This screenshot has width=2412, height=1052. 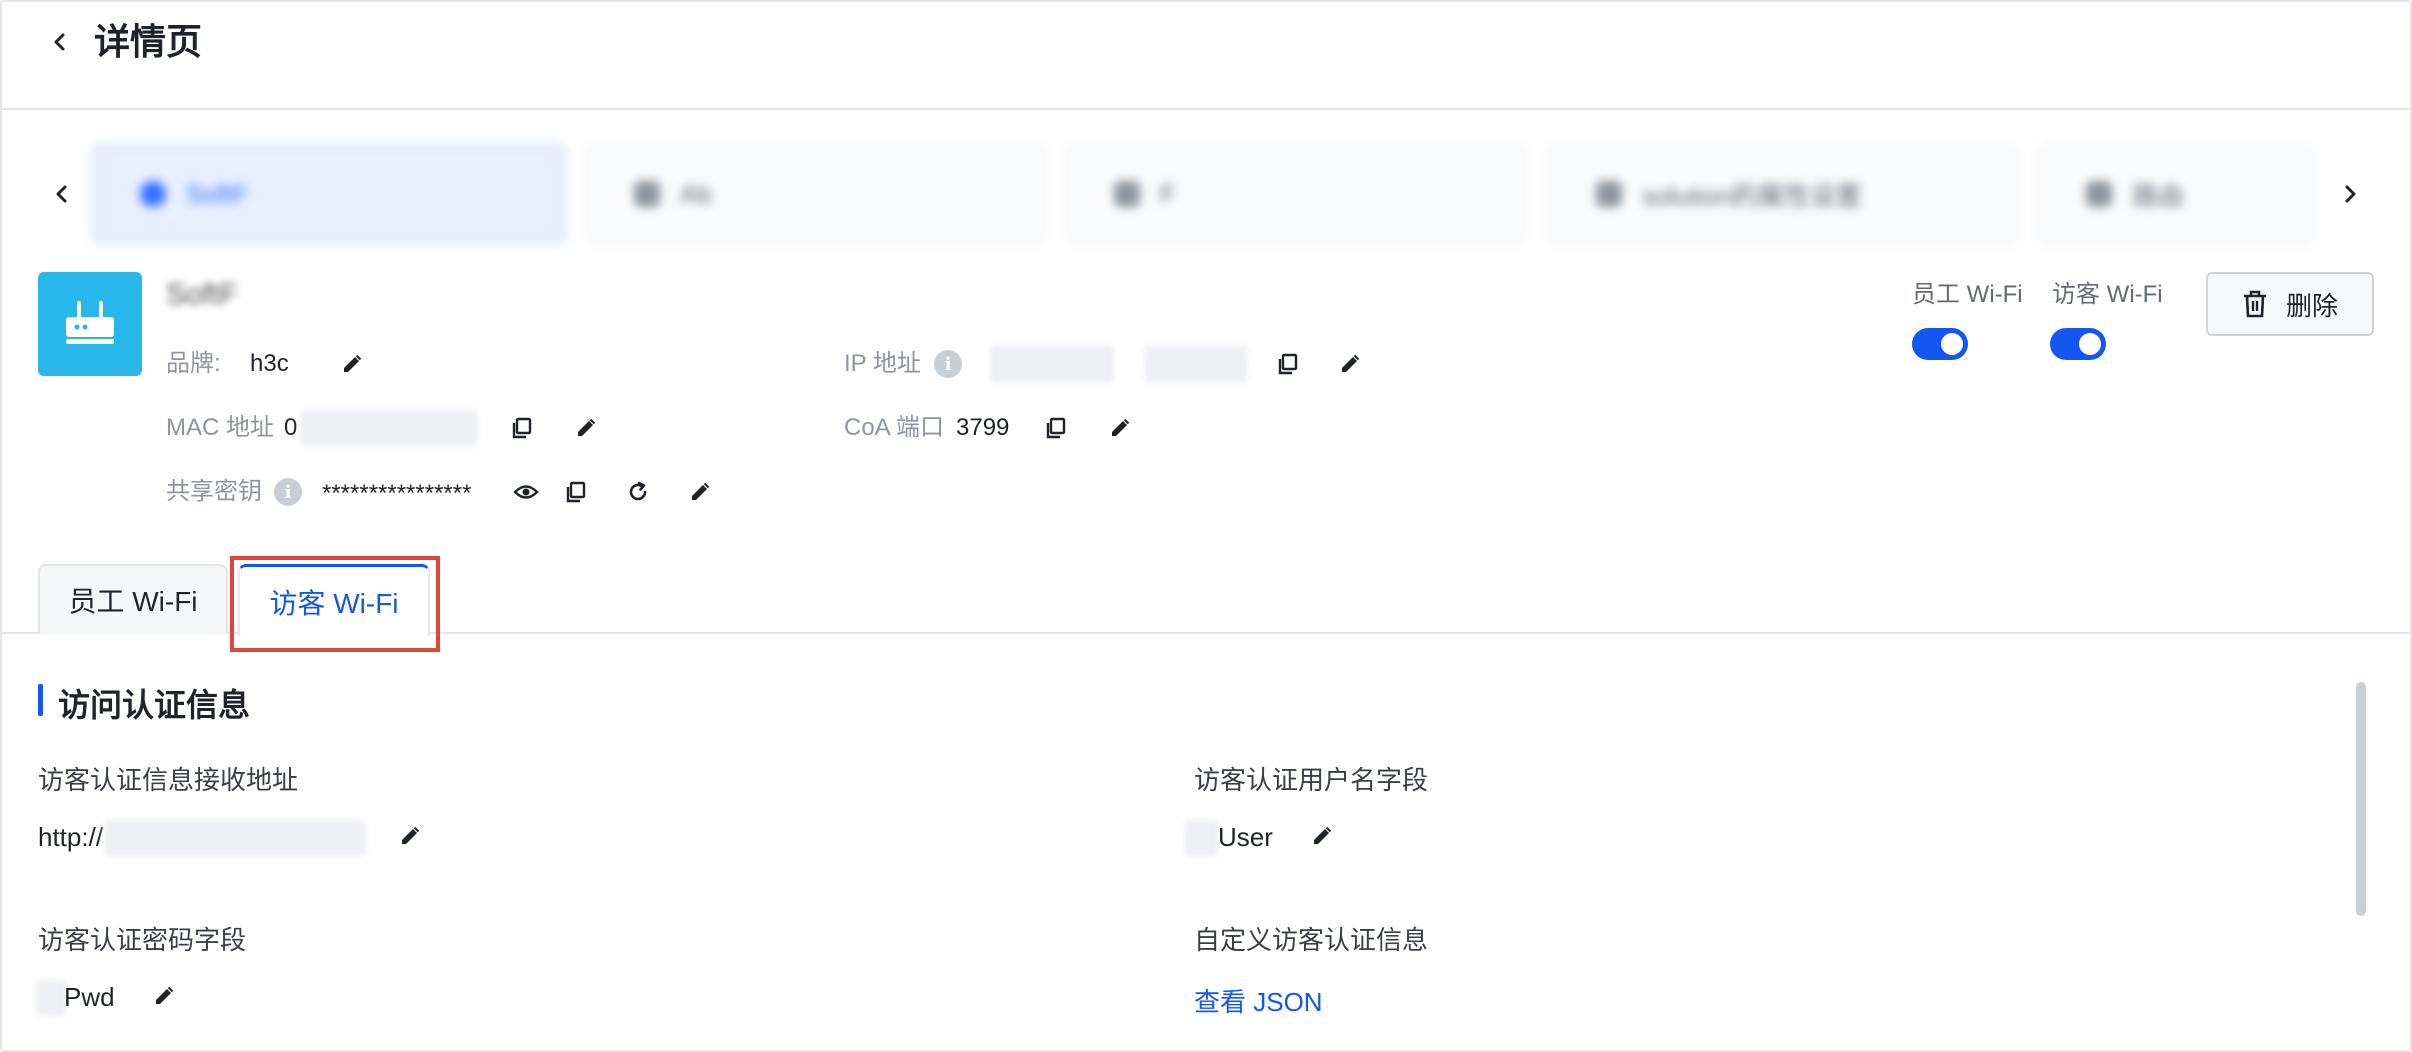 I want to click on employee-wifi-toggle-label: 员工 Wi-Fi, so click(x=1967, y=294).